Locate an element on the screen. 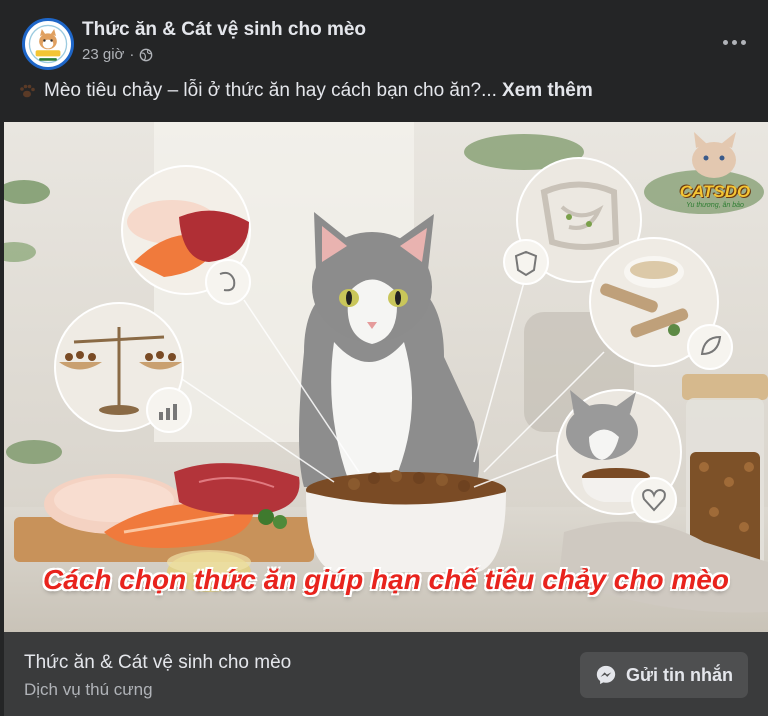 The width and height of the screenshot is (768, 716). catsdo-logo-icon is located at coordinates (48, 44).